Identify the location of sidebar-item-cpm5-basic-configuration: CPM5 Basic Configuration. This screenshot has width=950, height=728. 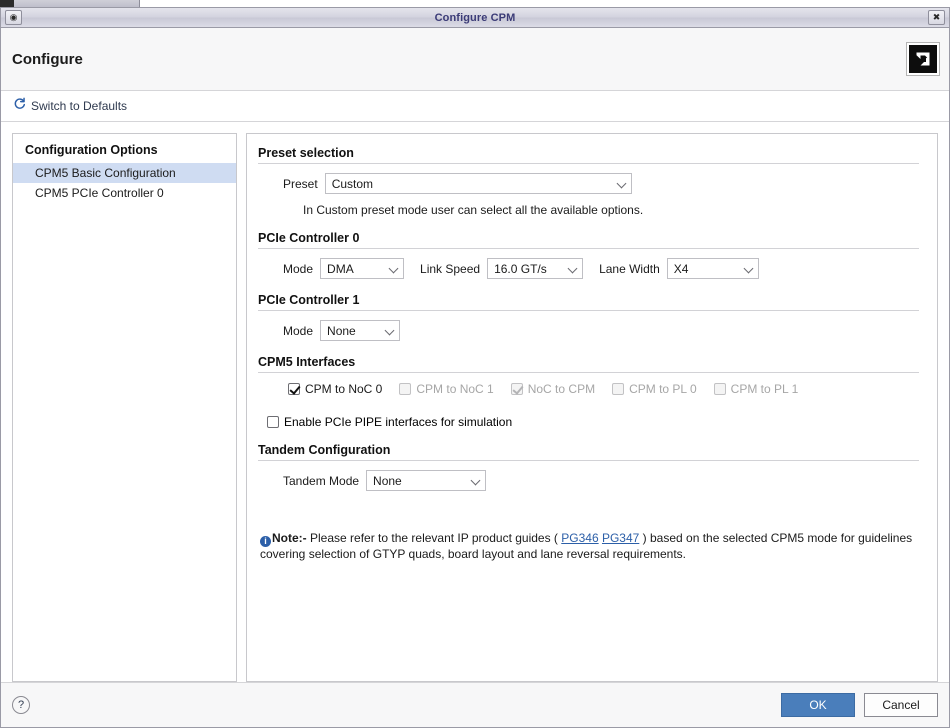
(124, 173).